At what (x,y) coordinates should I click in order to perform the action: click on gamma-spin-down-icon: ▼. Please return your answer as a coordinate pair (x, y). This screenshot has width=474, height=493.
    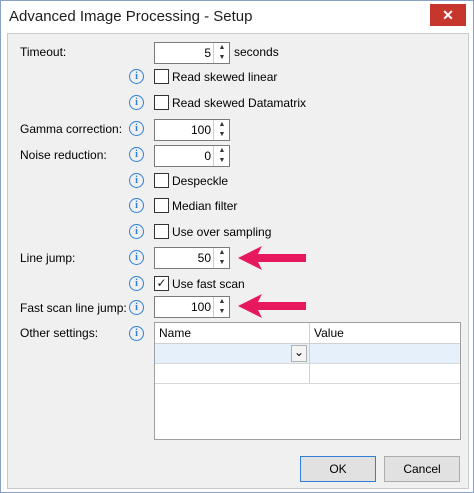
    Looking at the image, I should click on (222, 135).